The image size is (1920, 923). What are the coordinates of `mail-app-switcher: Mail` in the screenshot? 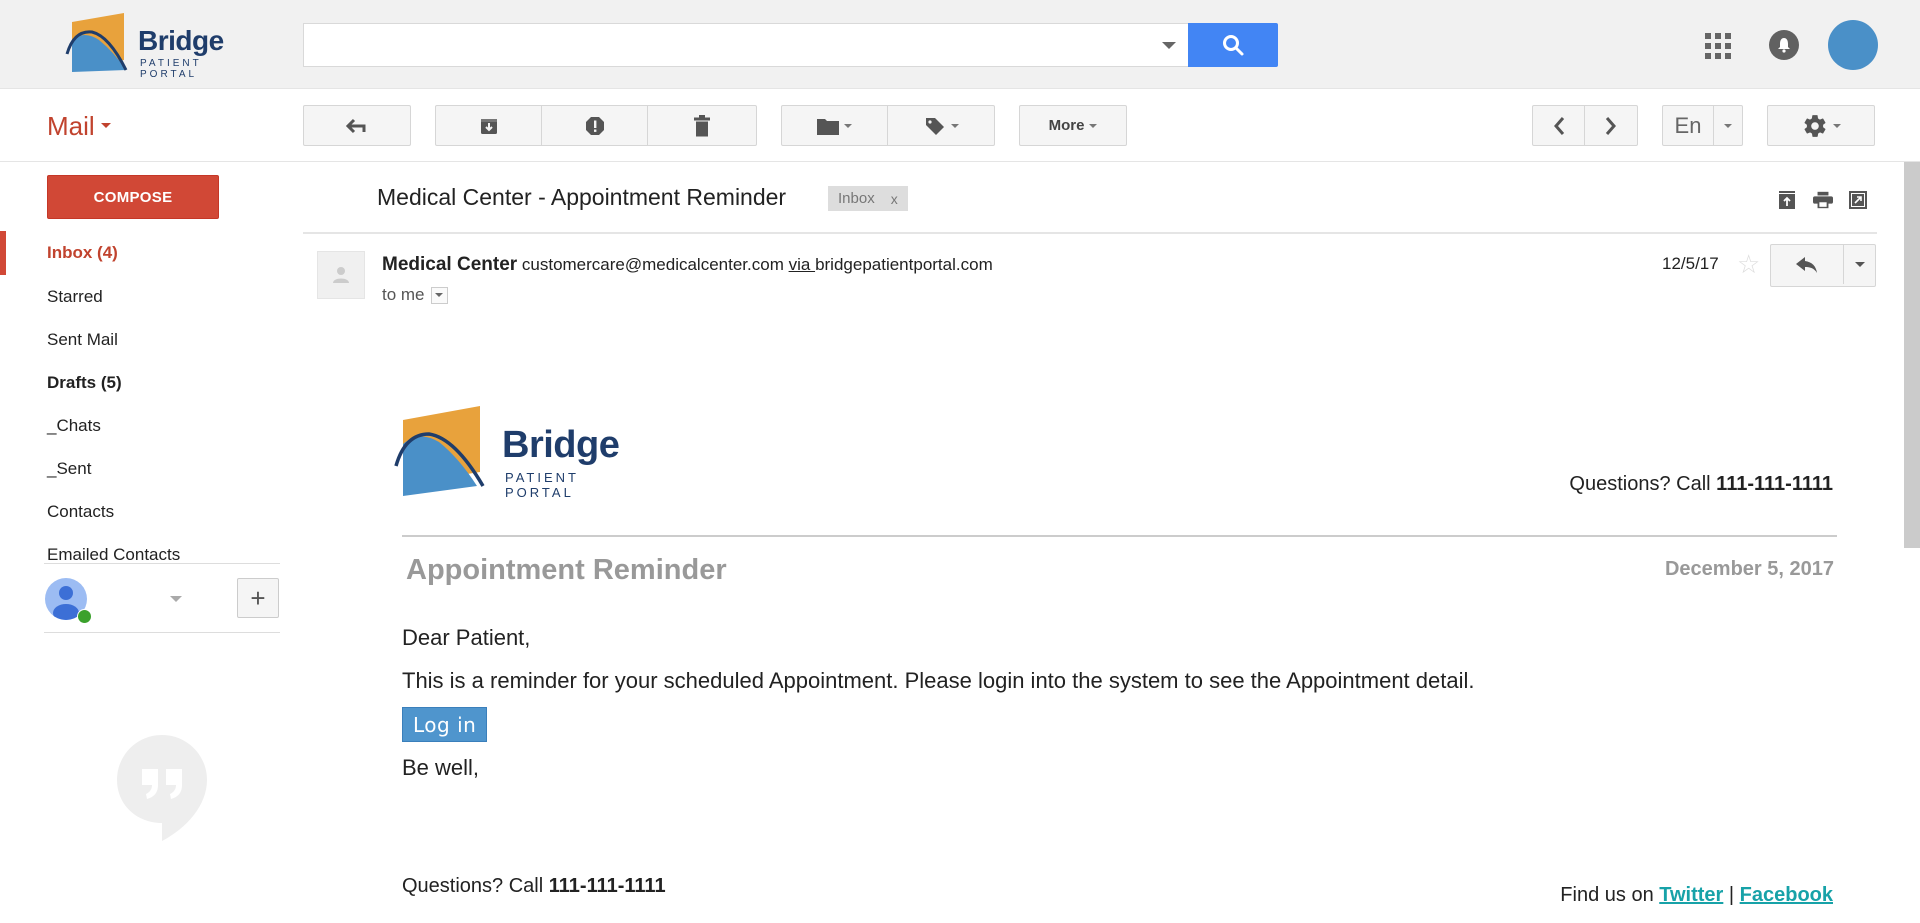 It's located at (79, 126).